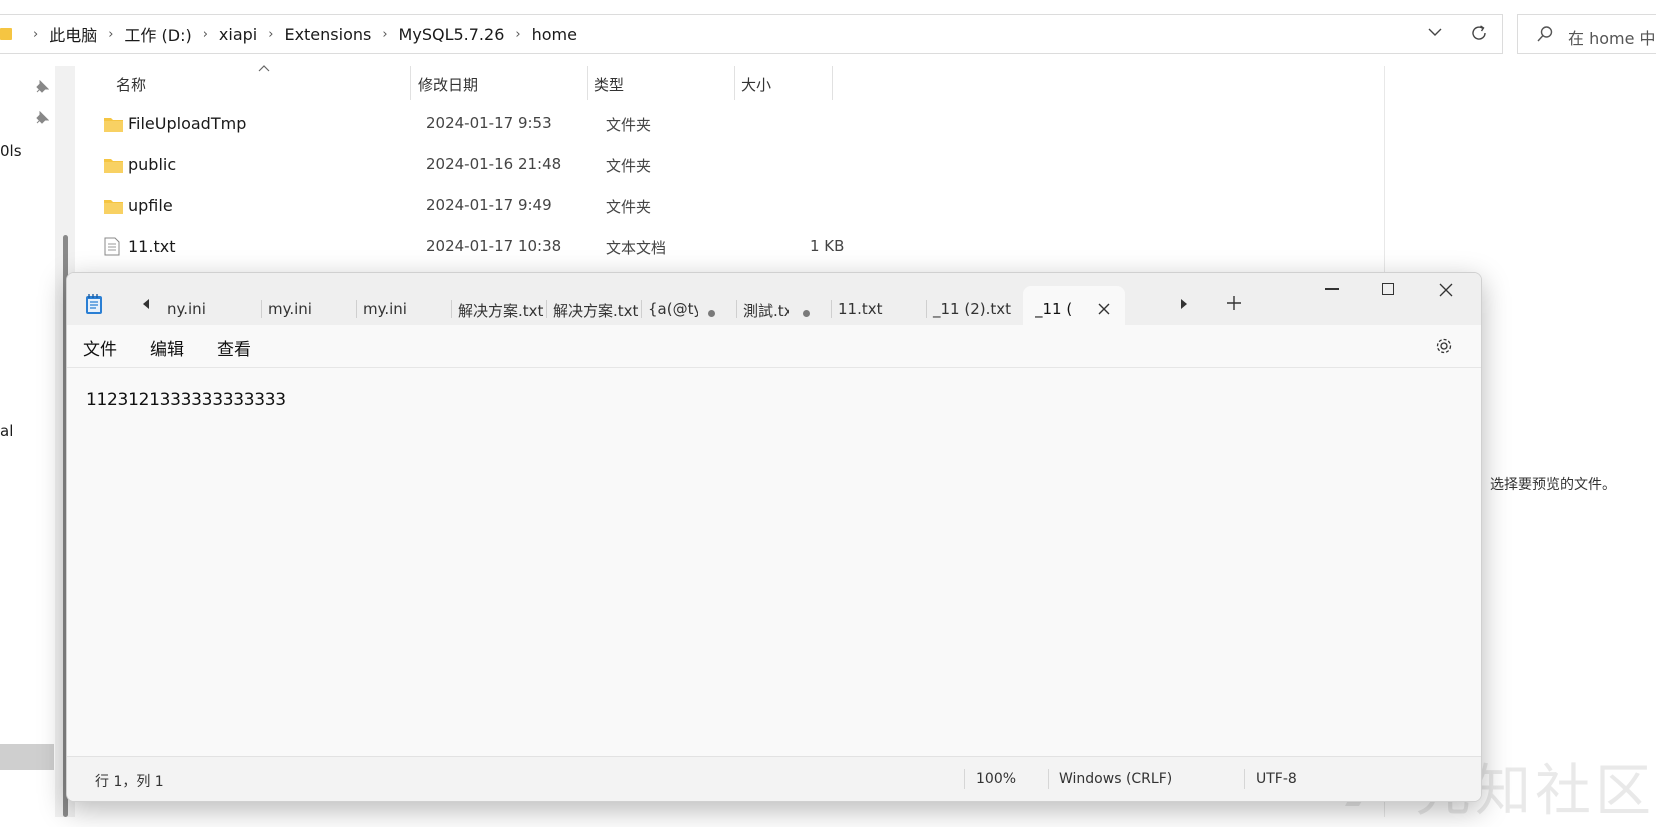 Image resolution: width=1656 pixels, height=827 pixels. Describe the element at coordinates (1446, 290) in the screenshot. I see `window-close-icon` at that location.